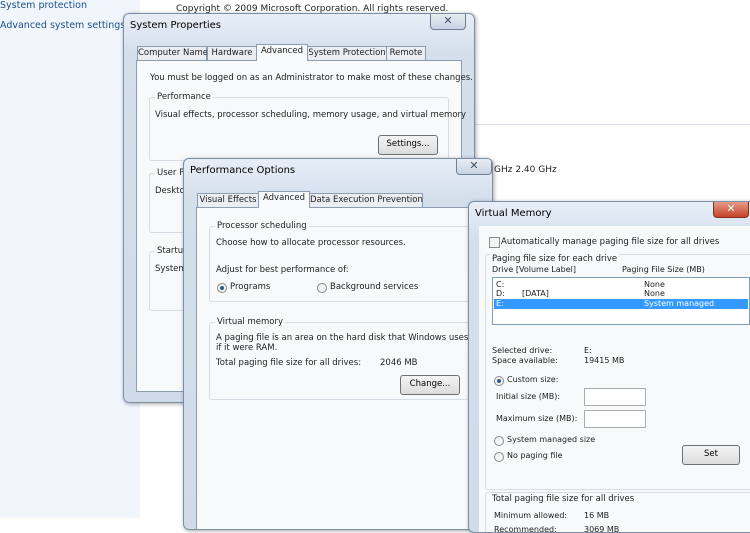 The height and width of the screenshot is (533, 750). I want to click on processor-scheduling-label: Processor scheduling, so click(262, 226).